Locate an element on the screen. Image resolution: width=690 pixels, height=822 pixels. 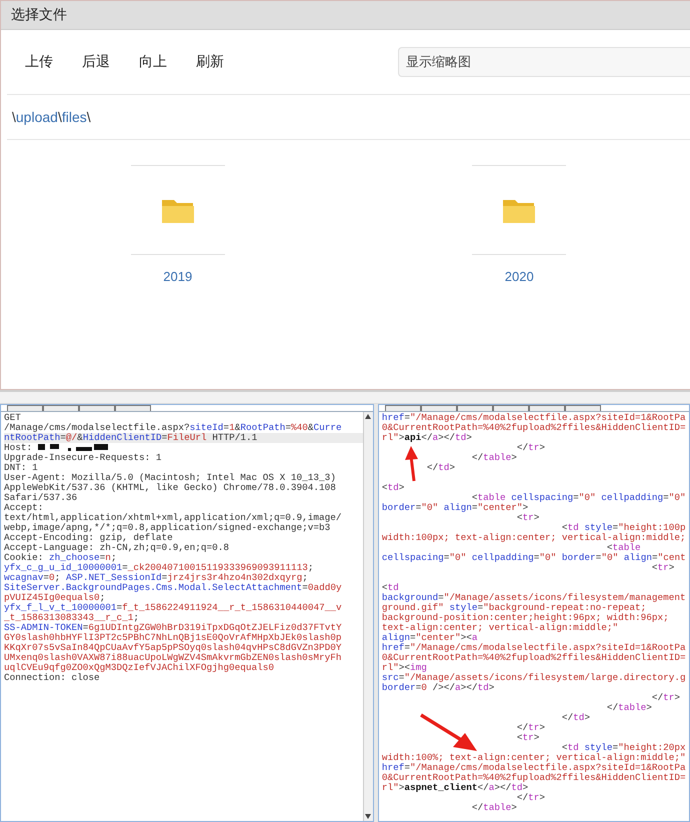
code-line: uqlCVEu9qfg0ZO0xQgM3DQzIefVJAChilXFOgjhg0equals0 is located at coordinates (140, 668).